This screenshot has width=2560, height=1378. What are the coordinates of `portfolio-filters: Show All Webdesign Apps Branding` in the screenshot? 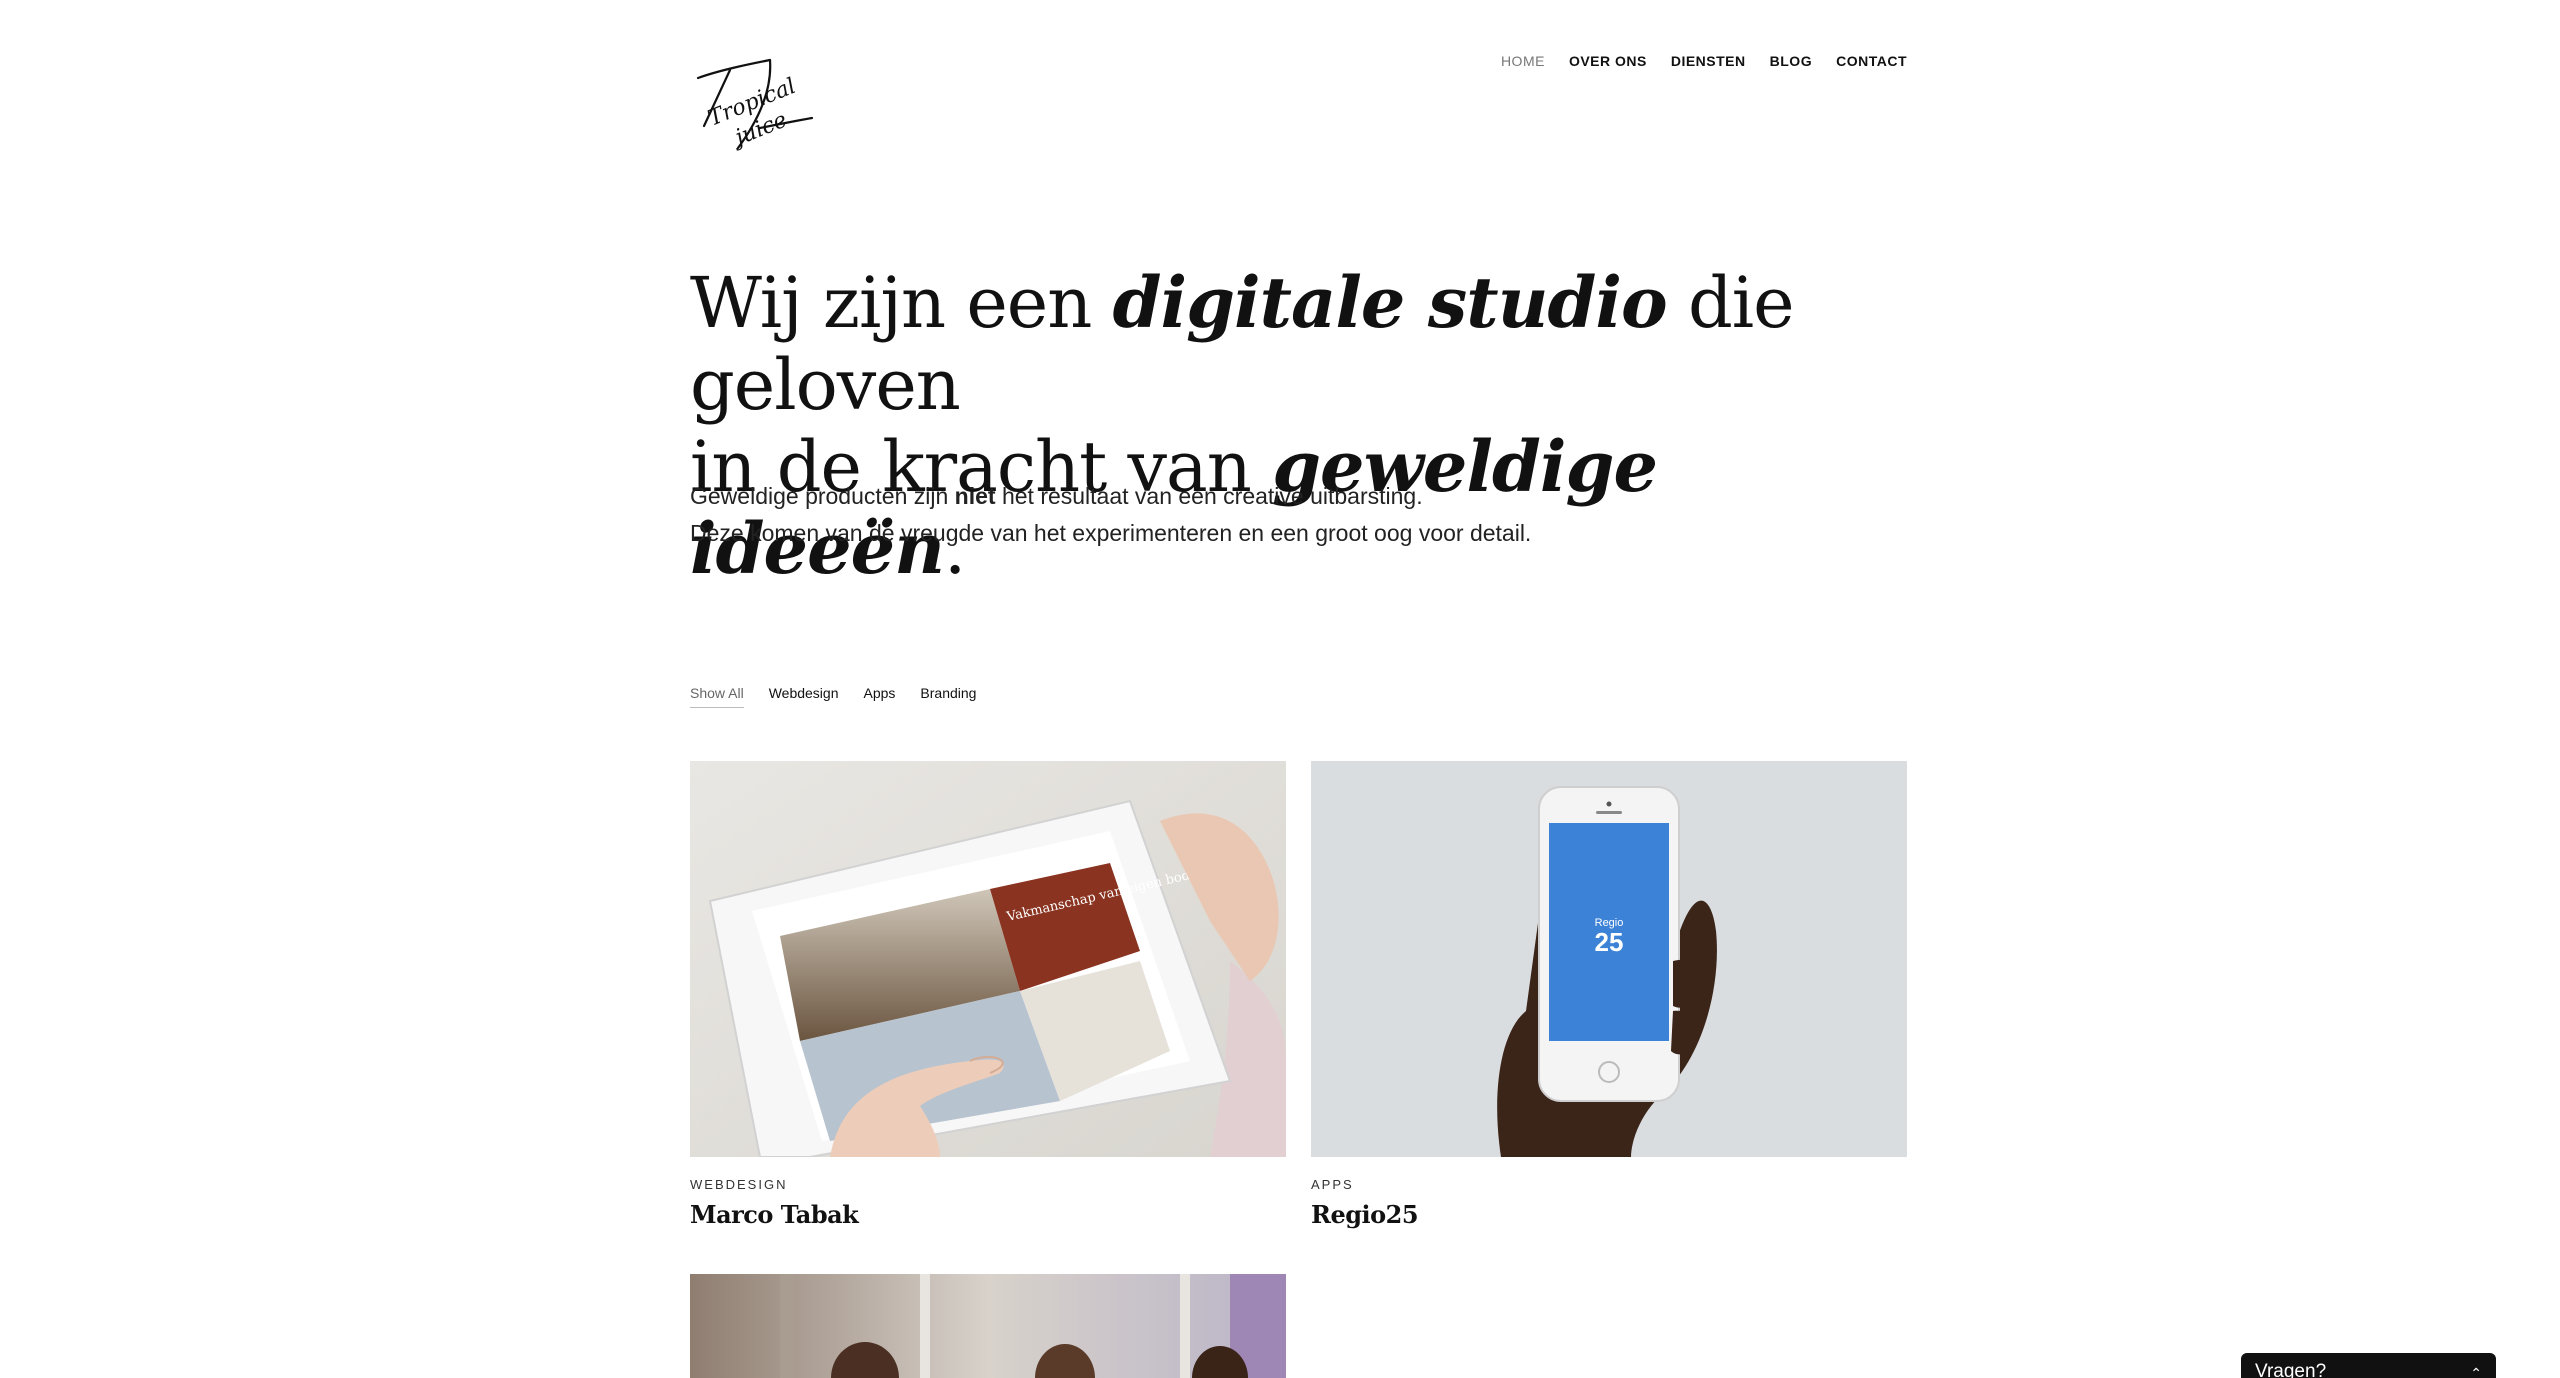 It's located at (833, 696).